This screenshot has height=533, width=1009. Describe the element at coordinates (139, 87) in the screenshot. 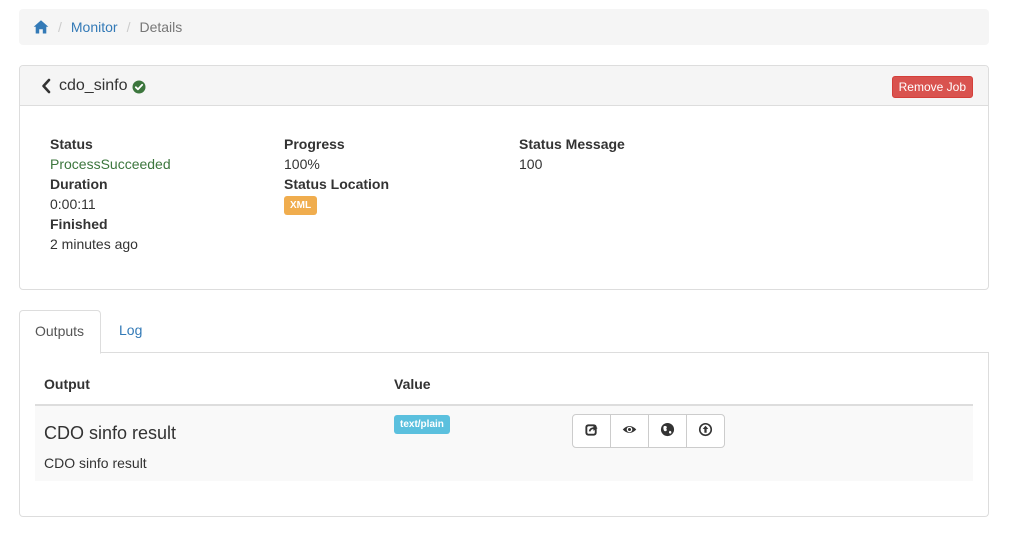

I see `check-circle-icon` at that location.